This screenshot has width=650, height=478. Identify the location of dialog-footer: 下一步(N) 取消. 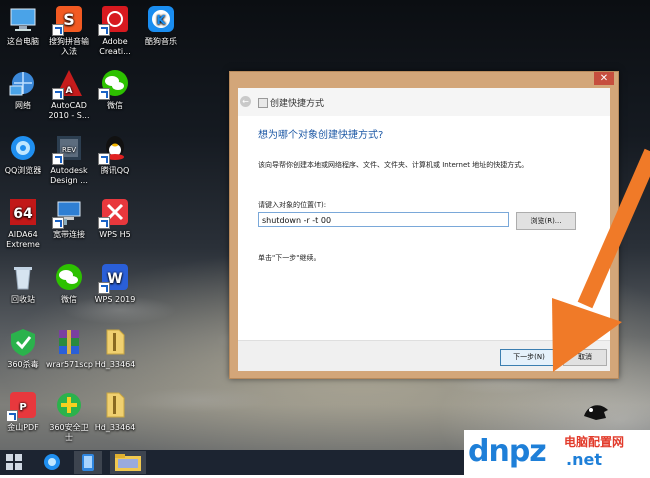
(424, 355).